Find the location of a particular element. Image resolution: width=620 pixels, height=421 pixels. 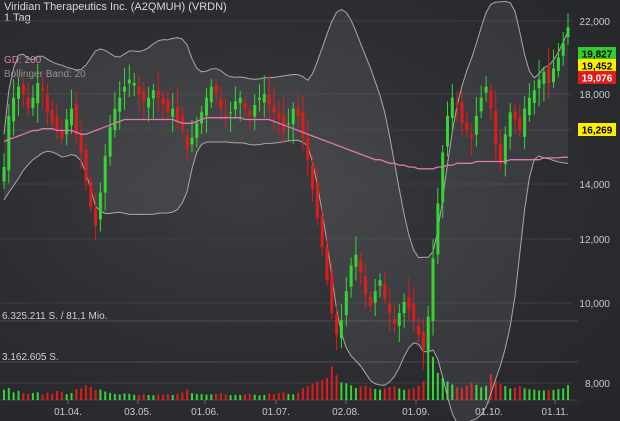

y-tick-label: 12,000 is located at coordinates (594, 240).